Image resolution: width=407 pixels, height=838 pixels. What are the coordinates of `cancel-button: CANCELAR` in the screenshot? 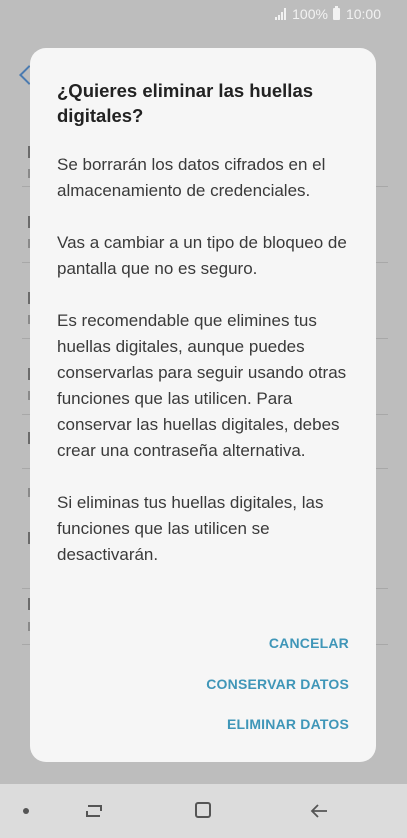 It's located at (309, 643).